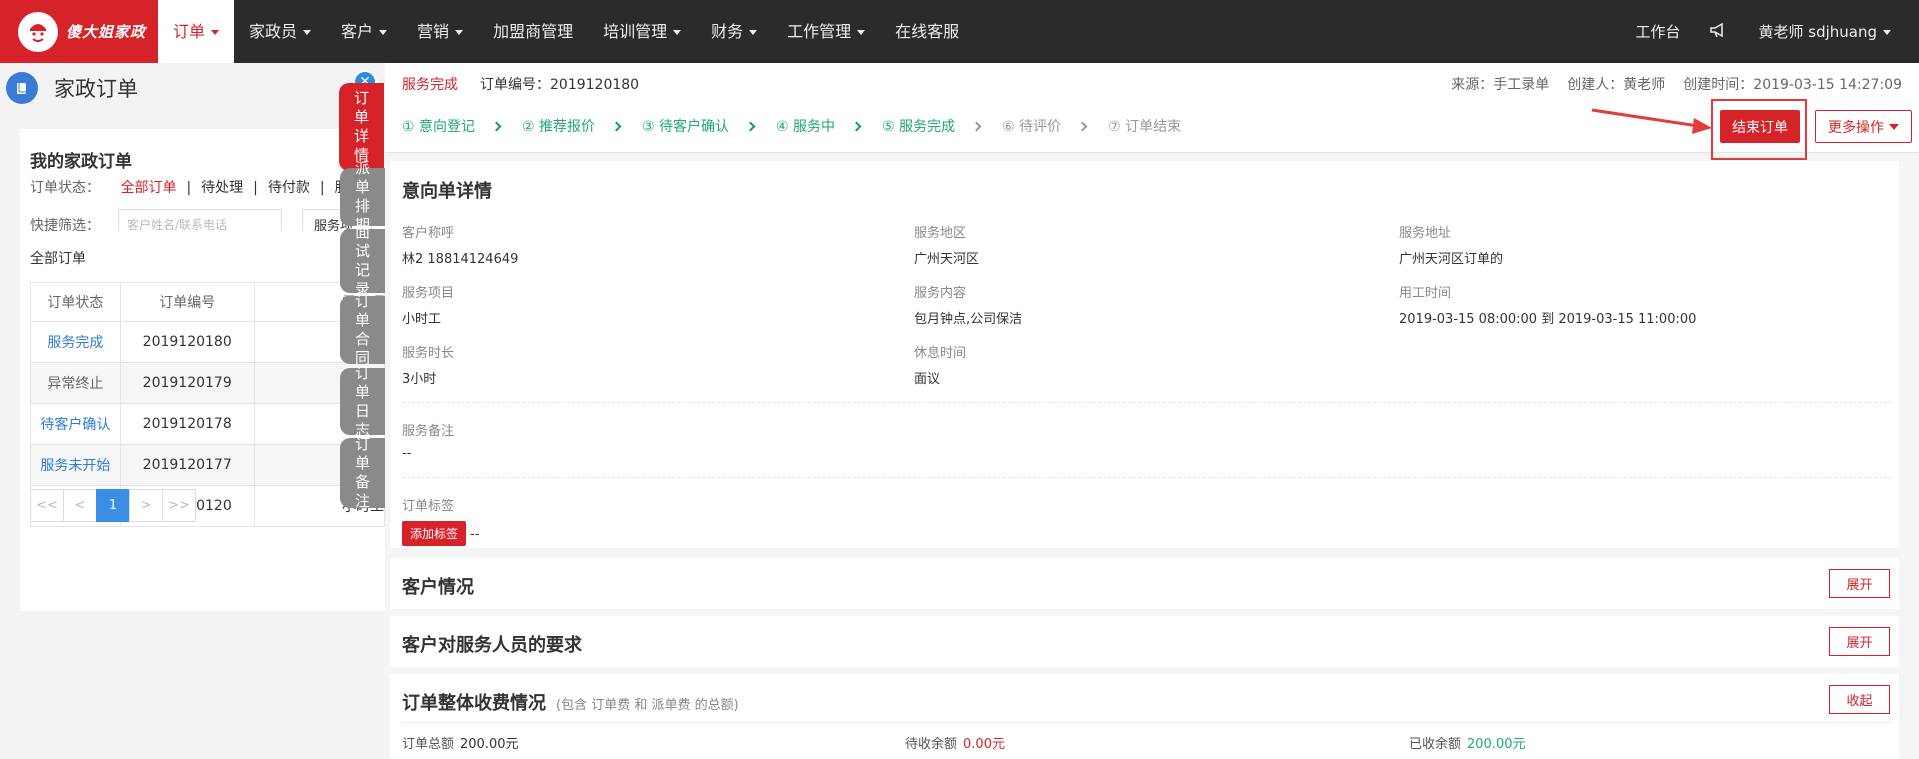  What do you see at coordinates (207, 342) in the screenshot?
I see `table-row: 服务完成2019120180小时工` at bounding box center [207, 342].